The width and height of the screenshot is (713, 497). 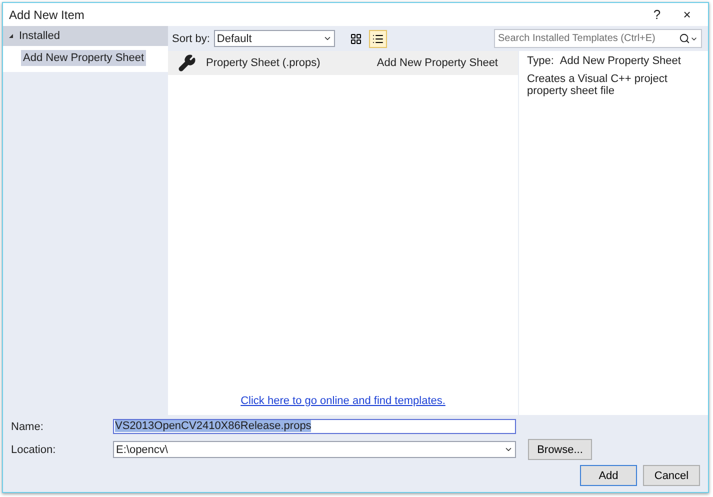 I want to click on name-label: Name:, so click(x=27, y=426).